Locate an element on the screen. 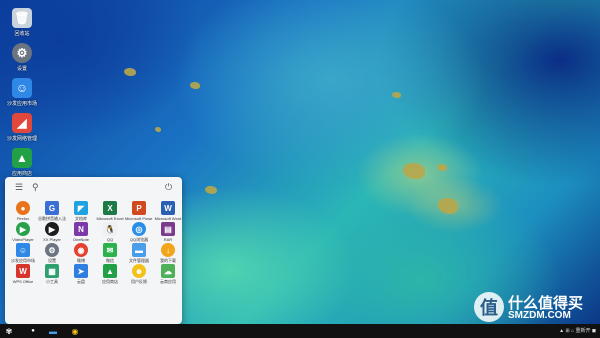 The width and height of the screenshot is (600, 338). menu-icon: ☰ is located at coordinates (19, 187).